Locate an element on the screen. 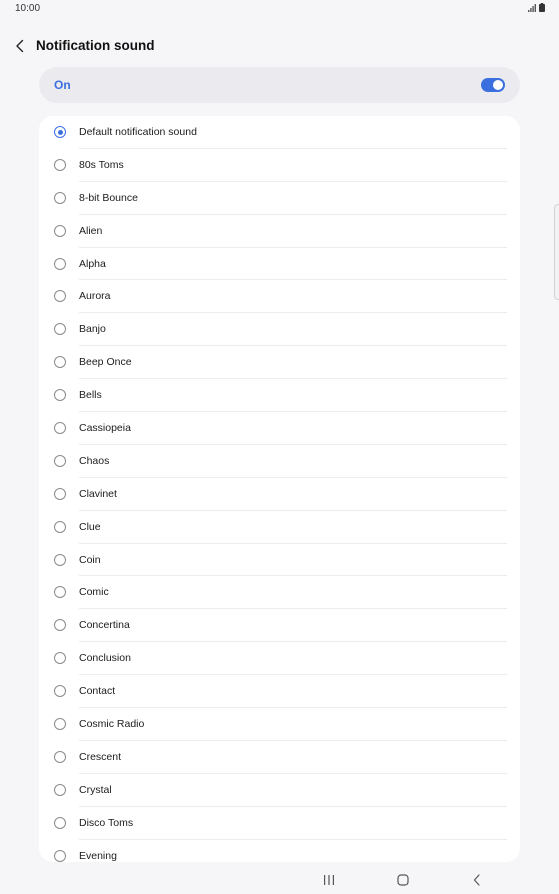  home-icon is located at coordinates (403, 880).